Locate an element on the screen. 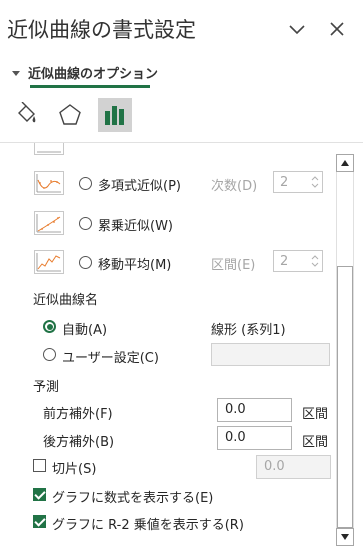 Image resolution: width=363 pixels, height=549 pixels. auto-name-value: 線形 (系列1) is located at coordinates (248, 330).